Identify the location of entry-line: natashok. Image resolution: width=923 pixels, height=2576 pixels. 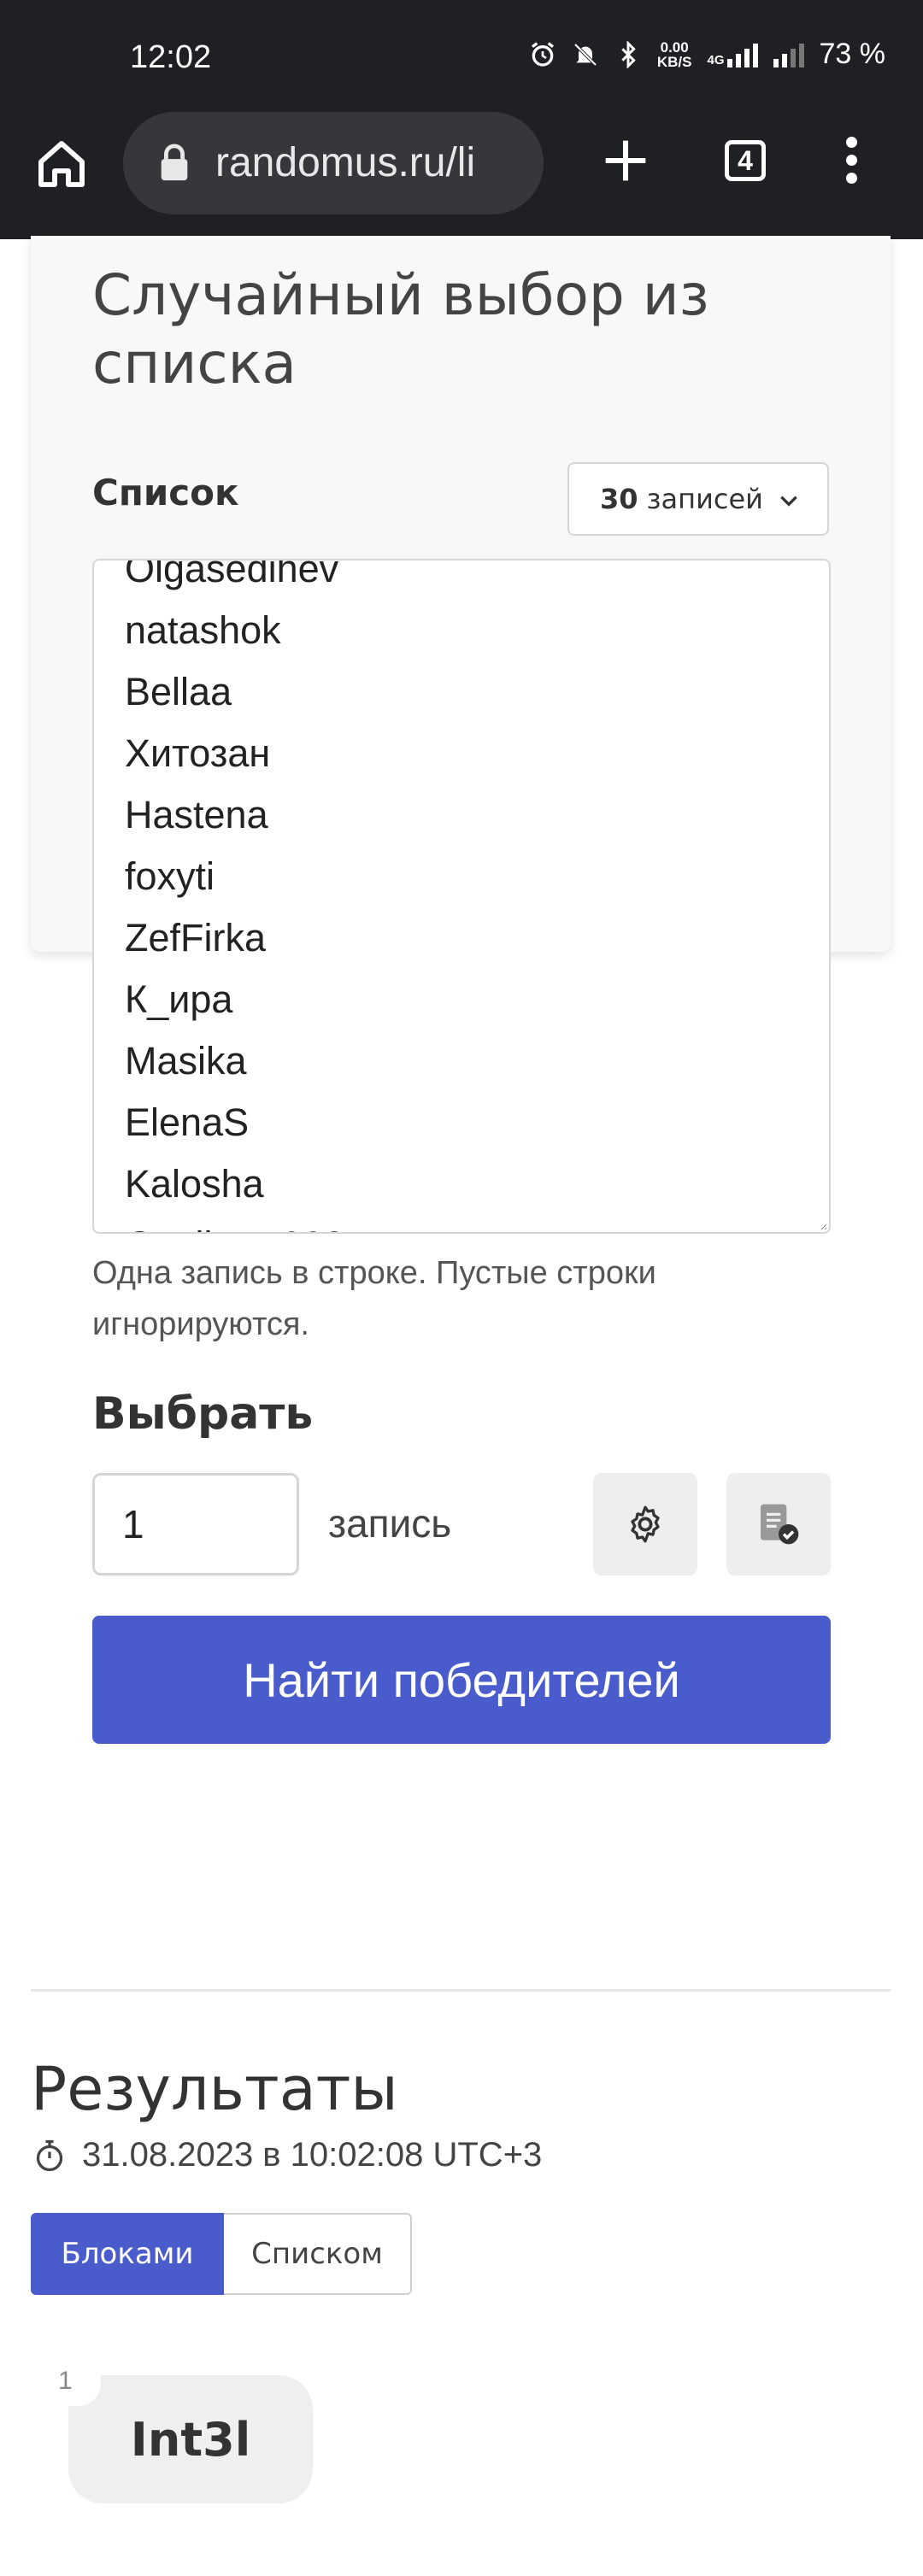
(203, 630).